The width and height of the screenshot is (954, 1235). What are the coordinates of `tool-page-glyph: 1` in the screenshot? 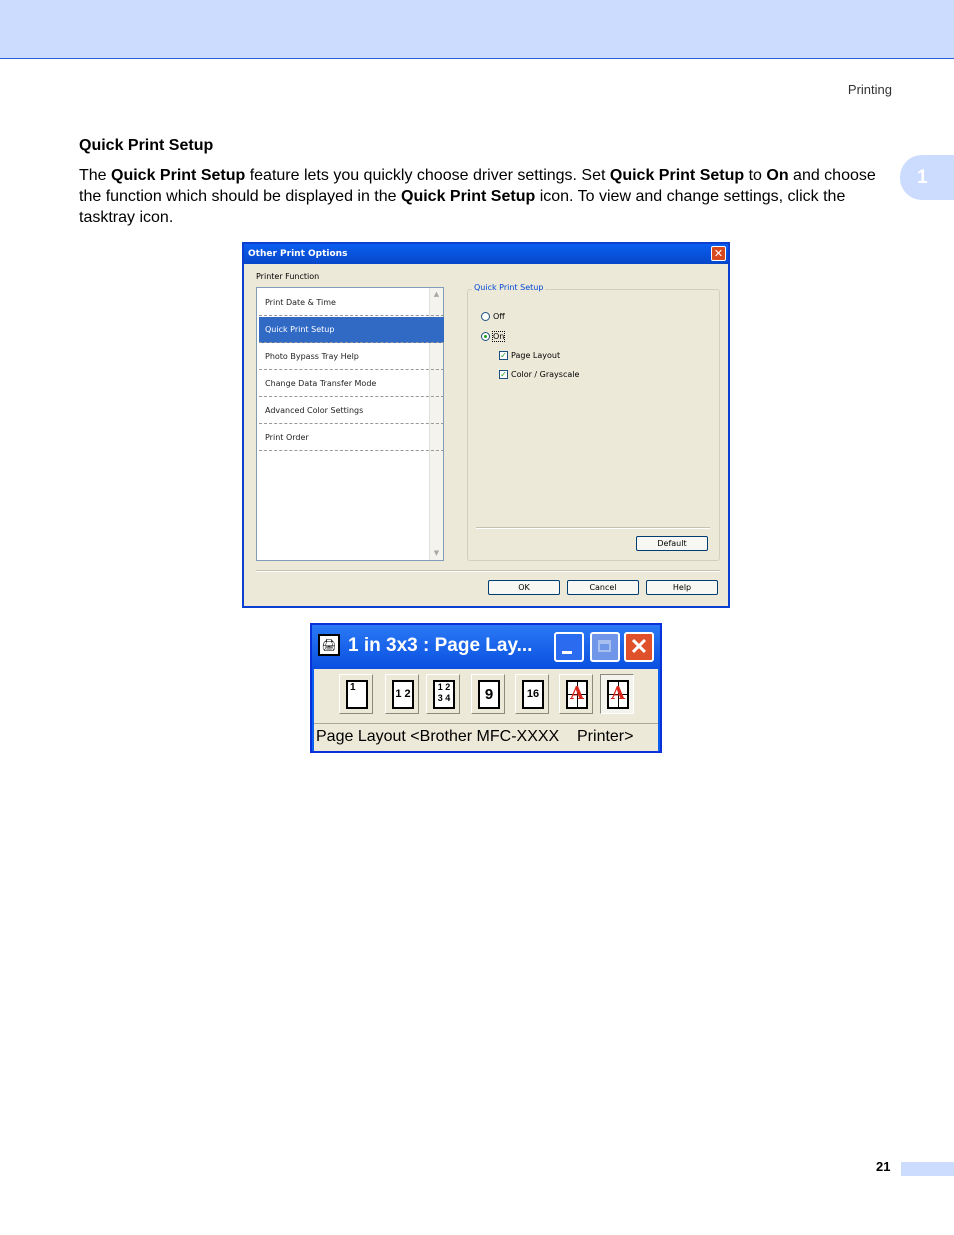 It's located at (357, 694).